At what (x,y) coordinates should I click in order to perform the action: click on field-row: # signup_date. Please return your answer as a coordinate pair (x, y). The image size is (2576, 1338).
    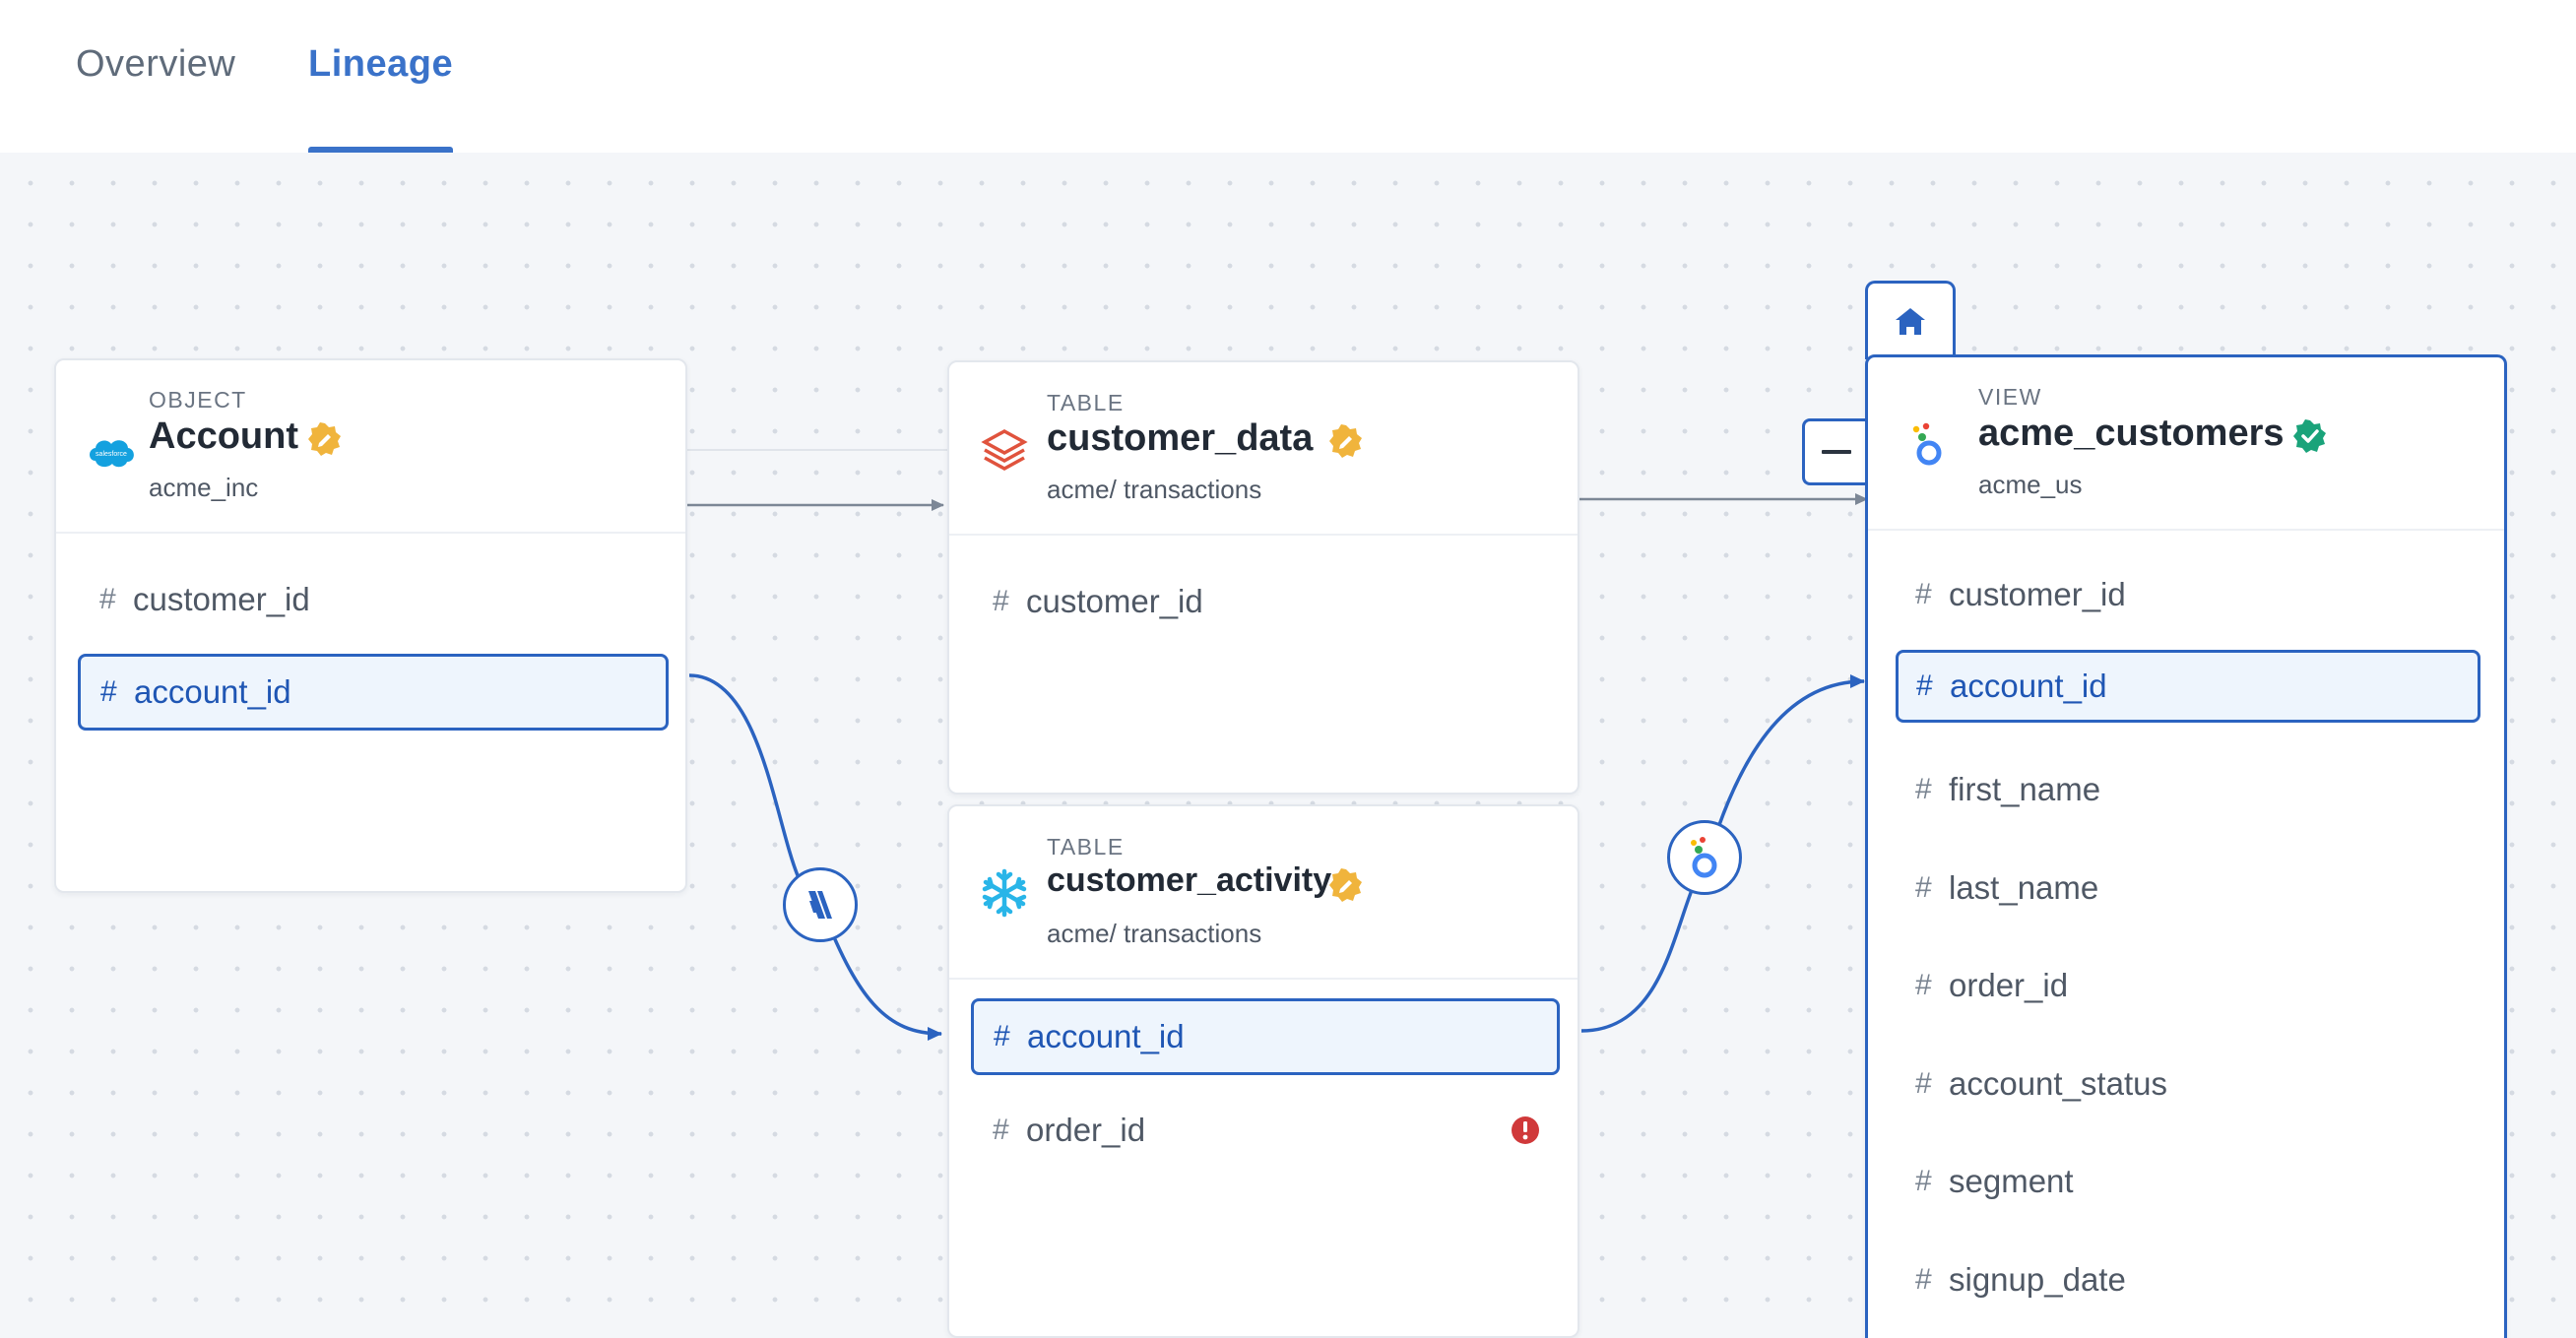
    Looking at the image, I should click on (2188, 1280).